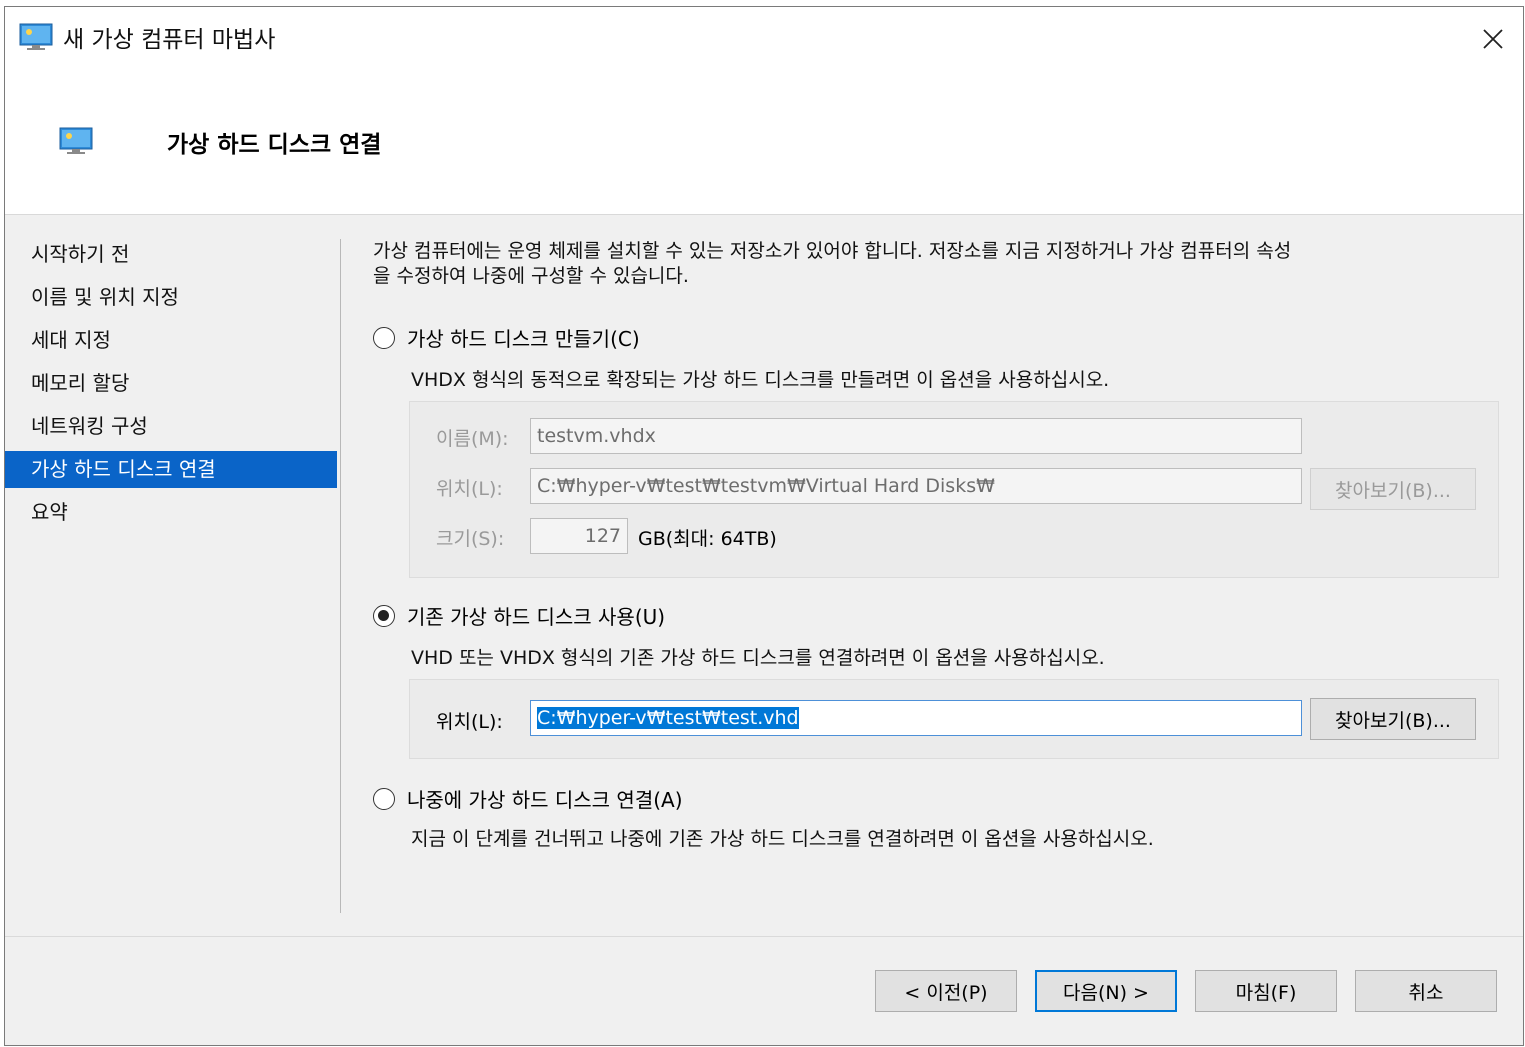 The image size is (1525, 1047). I want to click on wizard-header: 가상 하드 디스크 연결, so click(764, 143).